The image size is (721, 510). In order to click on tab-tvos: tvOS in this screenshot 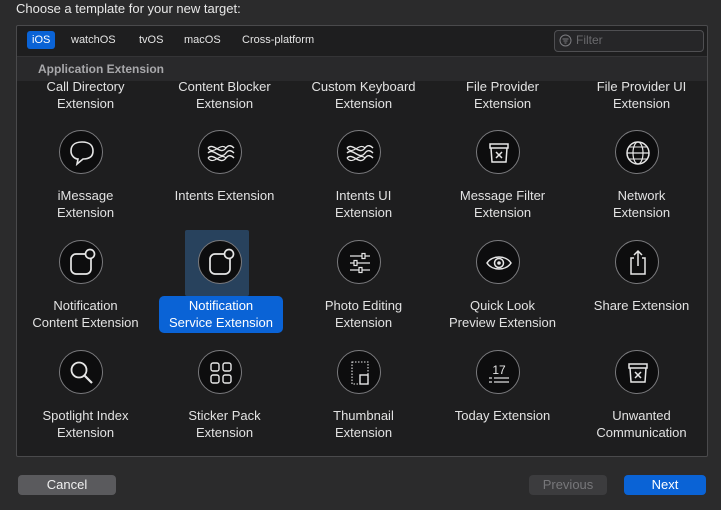, I will do `click(151, 40)`.